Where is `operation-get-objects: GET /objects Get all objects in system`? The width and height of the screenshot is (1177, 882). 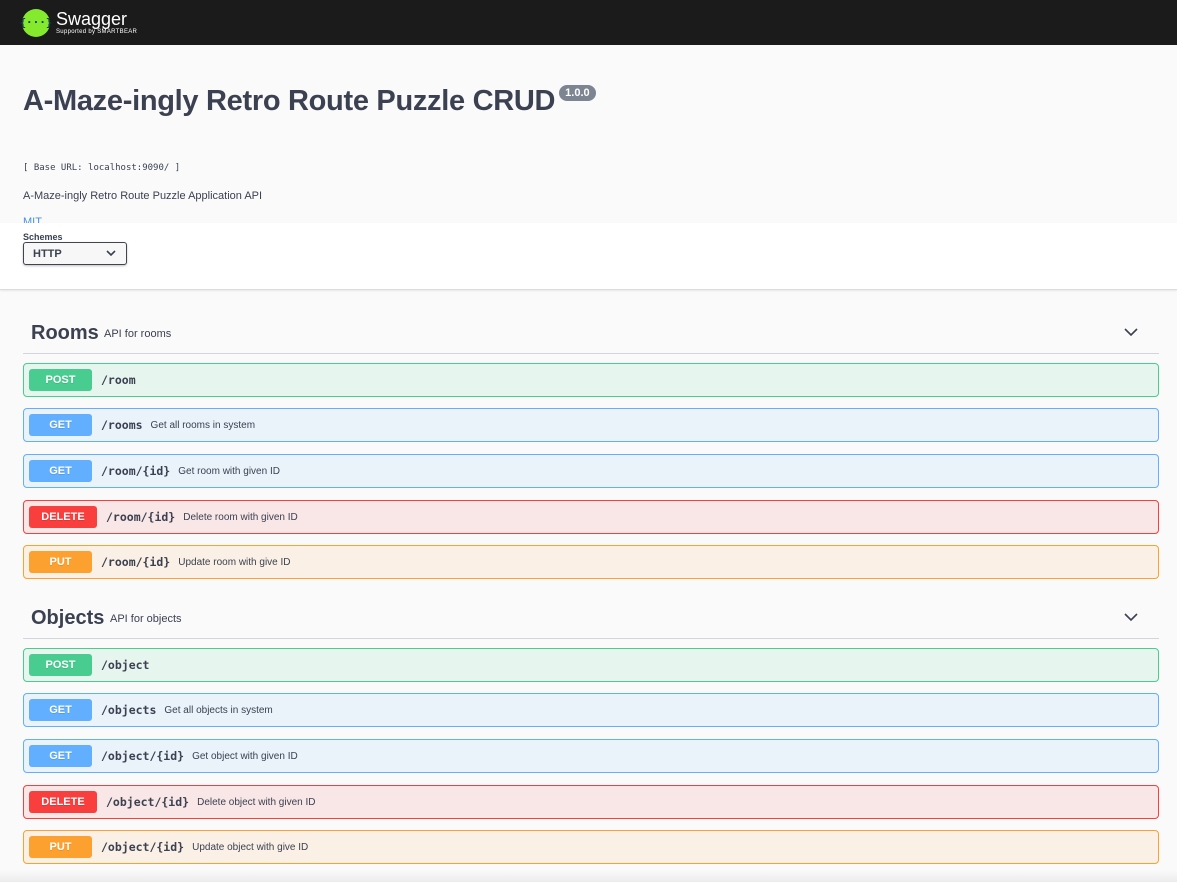
operation-get-objects: GET /objects Get all objects in system is located at coordinates (591, 710).